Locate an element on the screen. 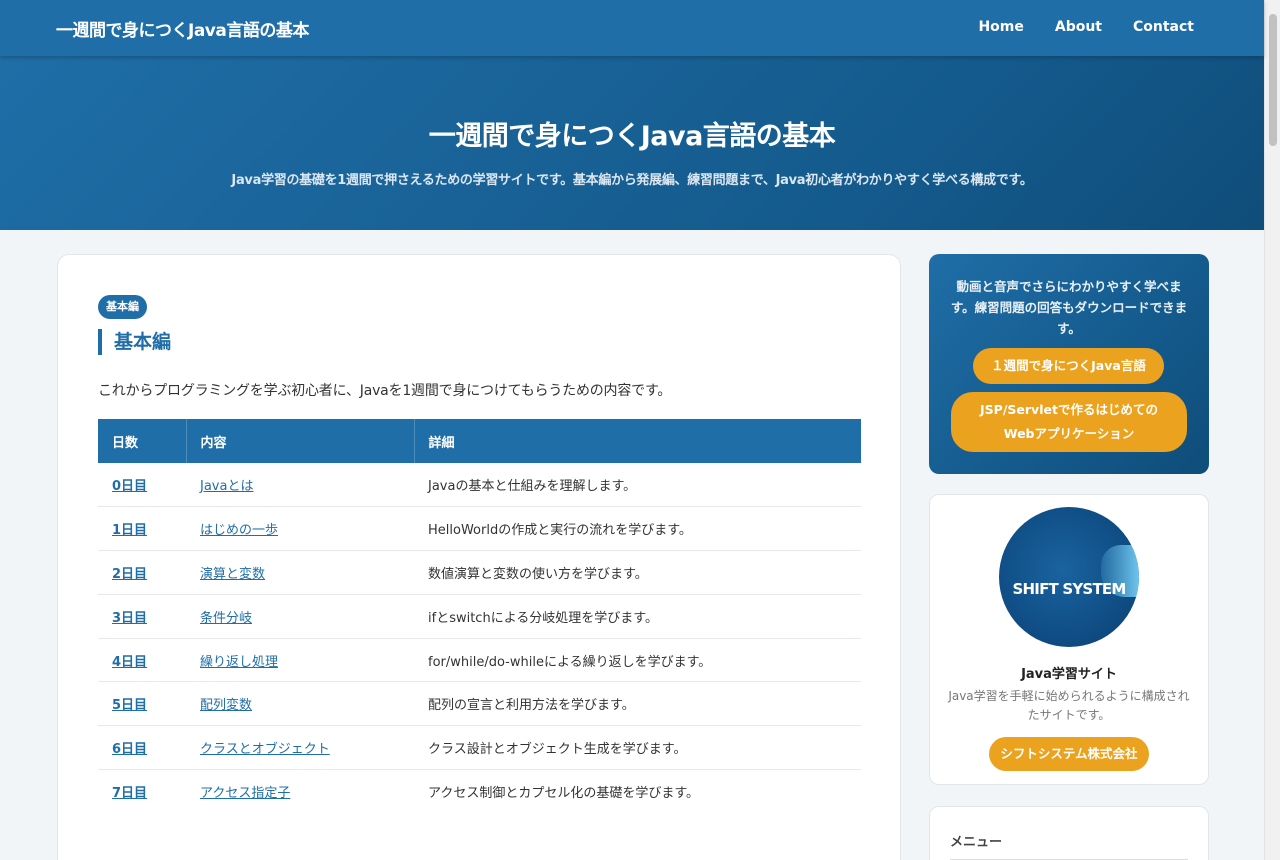  java-course-button: １週間で身につくJava言語 is located at coordinates (1068, 366).